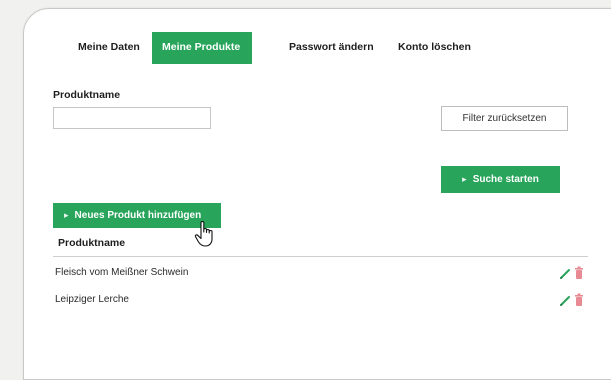 This screenshot has height=380, width=611. I want to click on table-row-product-name: Leipziger Lerche, so click(92, 299).